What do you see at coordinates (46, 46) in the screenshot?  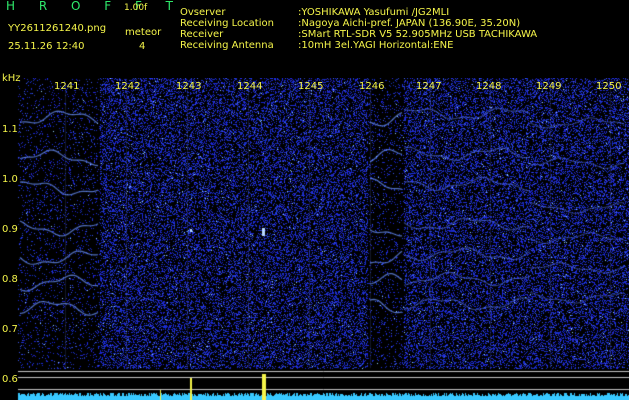 I see `datetime-label: 25.11.26 12:40` at bounding box center [46, 46].